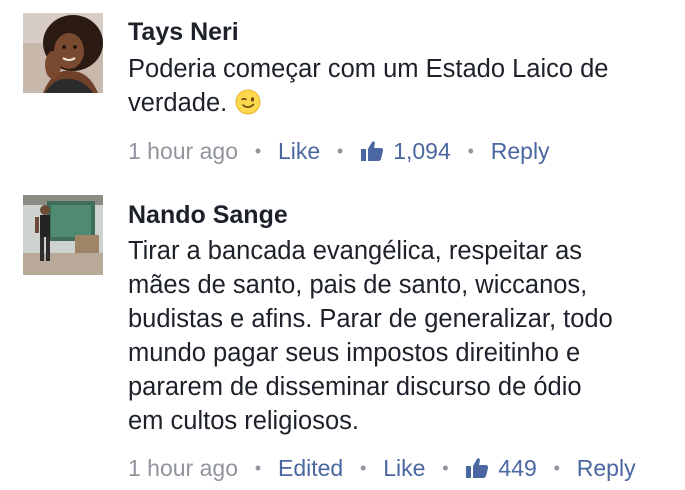 The width and height of the screenshot is (685, 490). I want to click on like-count: 1,094, so click(422, 151).